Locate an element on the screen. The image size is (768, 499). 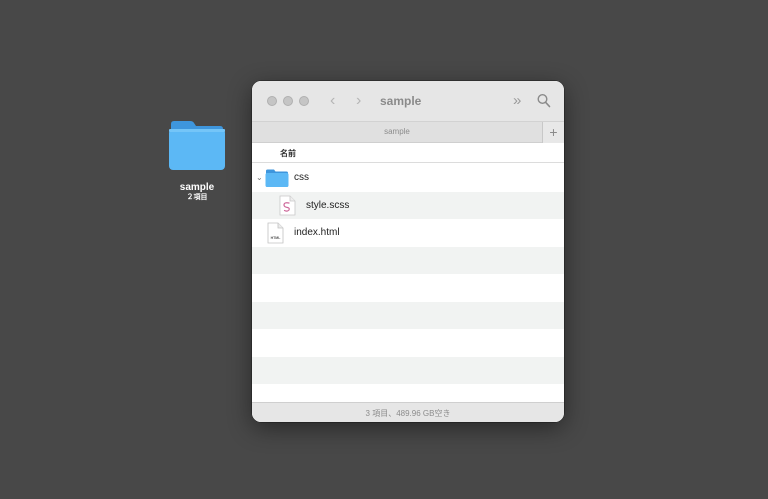
desktop-folder-label: sample is located at coordinates (197, 187).